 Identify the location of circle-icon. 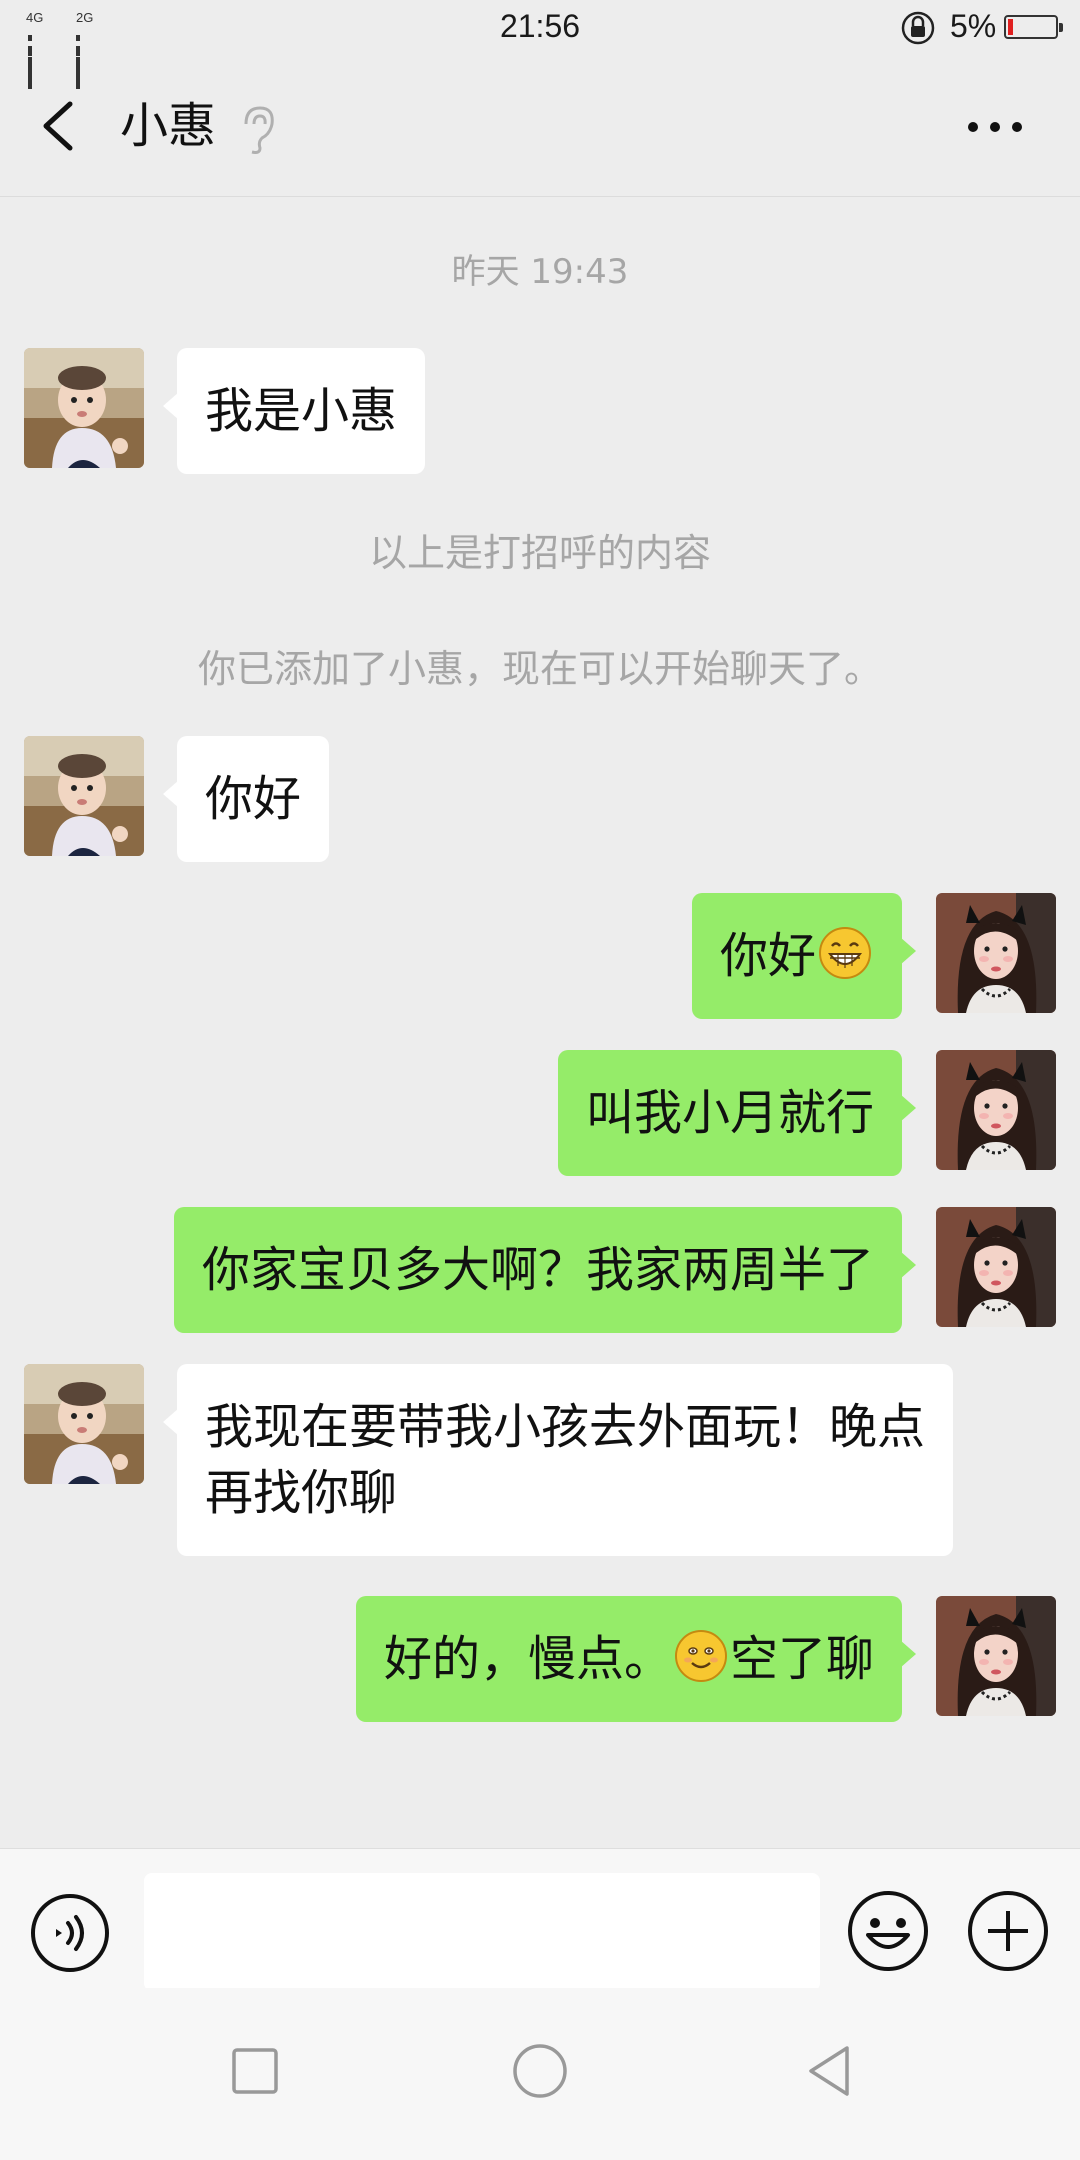
(540, 2071).